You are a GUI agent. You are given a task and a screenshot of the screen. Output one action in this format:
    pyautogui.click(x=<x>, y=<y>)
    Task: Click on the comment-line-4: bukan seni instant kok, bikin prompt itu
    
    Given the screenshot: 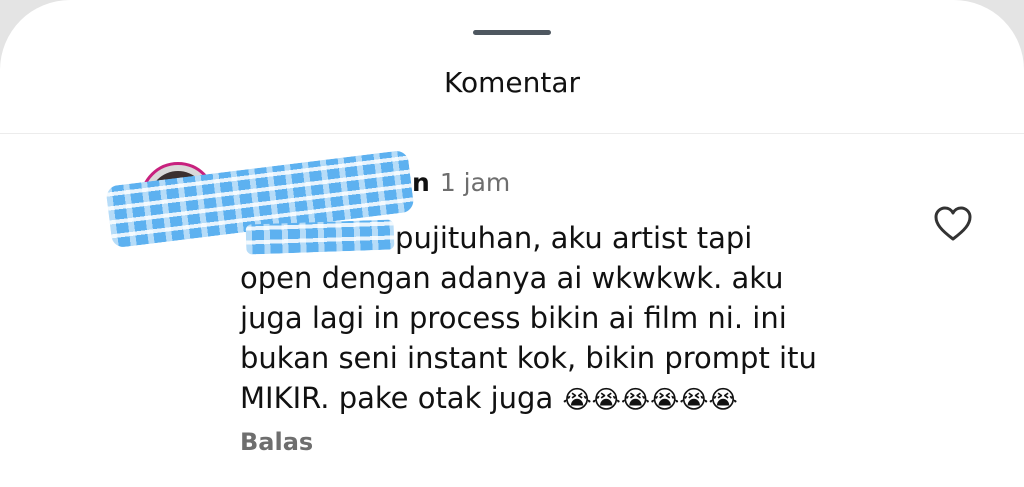 What is the action you would take?
    pyautogui.click(x=528, y=358)
    